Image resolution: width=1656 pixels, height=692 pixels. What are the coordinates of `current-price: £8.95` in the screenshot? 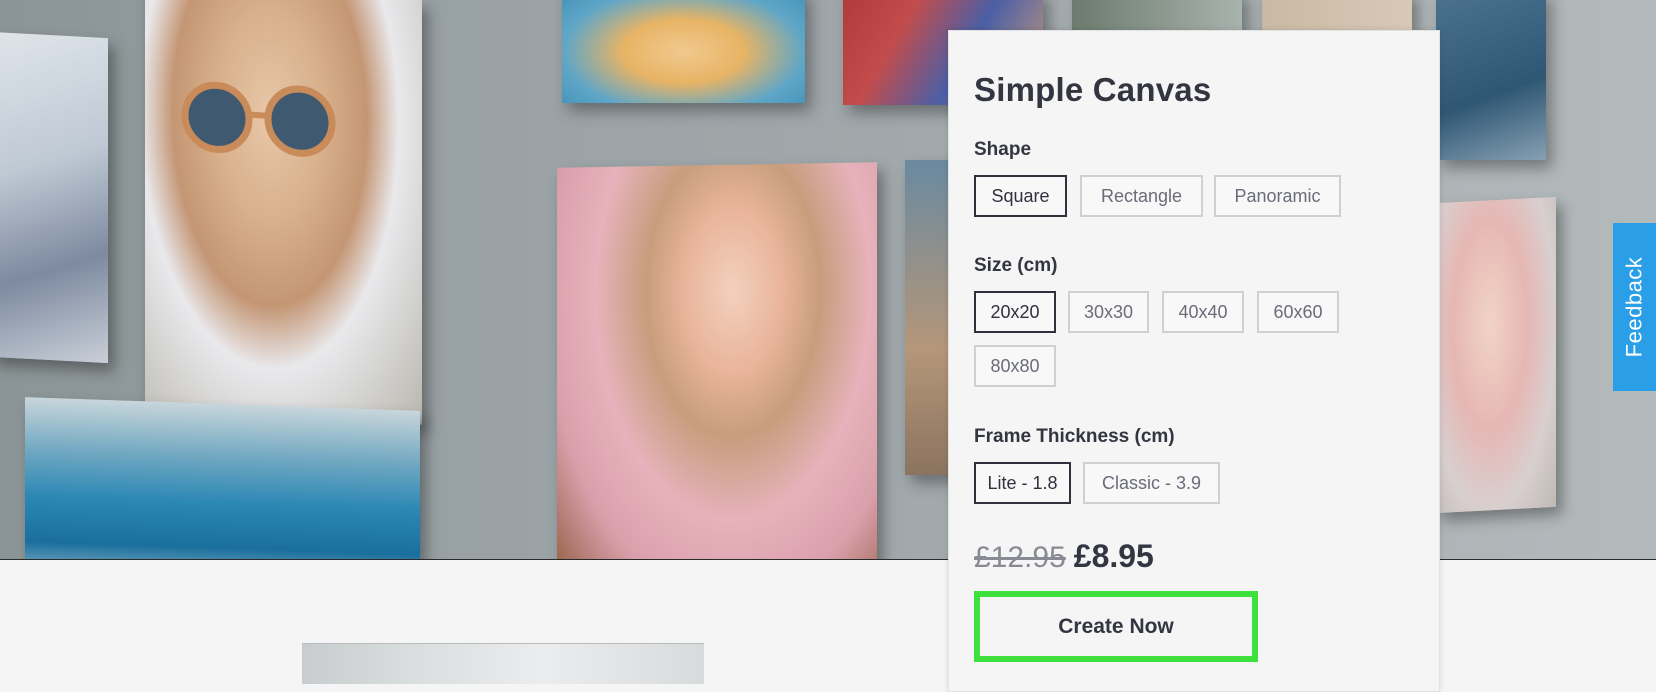 It's located at (1113, 556).